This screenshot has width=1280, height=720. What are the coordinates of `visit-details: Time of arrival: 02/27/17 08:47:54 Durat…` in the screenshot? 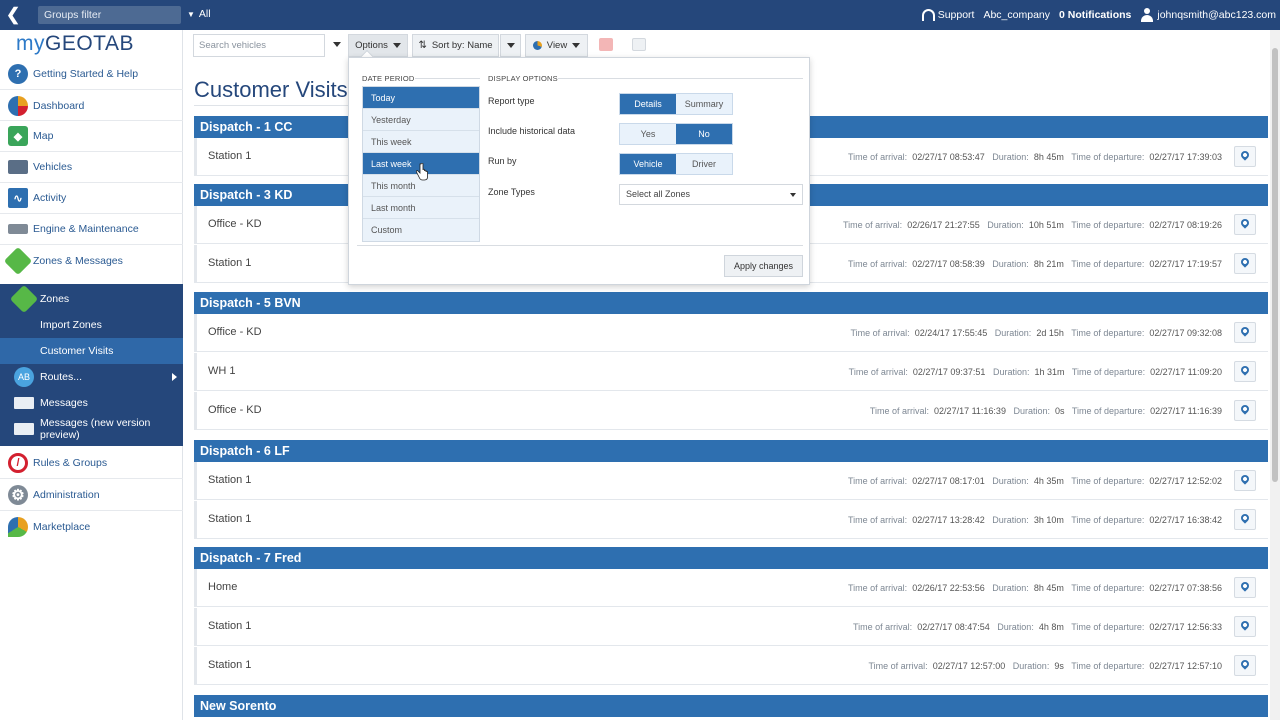 It's located at (1037, 627).